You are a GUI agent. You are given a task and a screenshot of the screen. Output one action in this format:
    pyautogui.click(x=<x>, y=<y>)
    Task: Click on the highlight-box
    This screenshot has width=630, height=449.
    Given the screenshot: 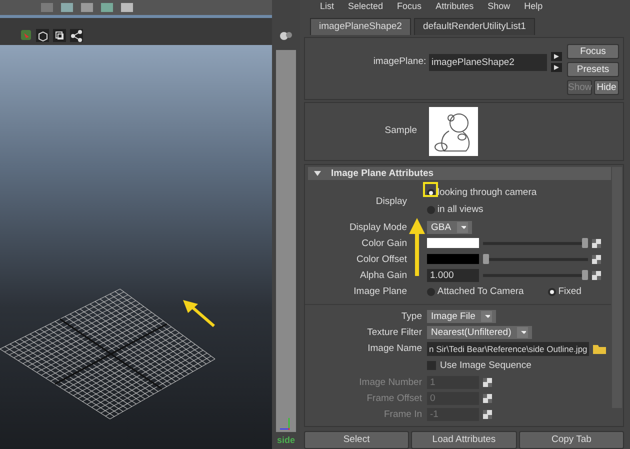 What is the action you would take?
    pyautogui.click(x=430, y=189)
    